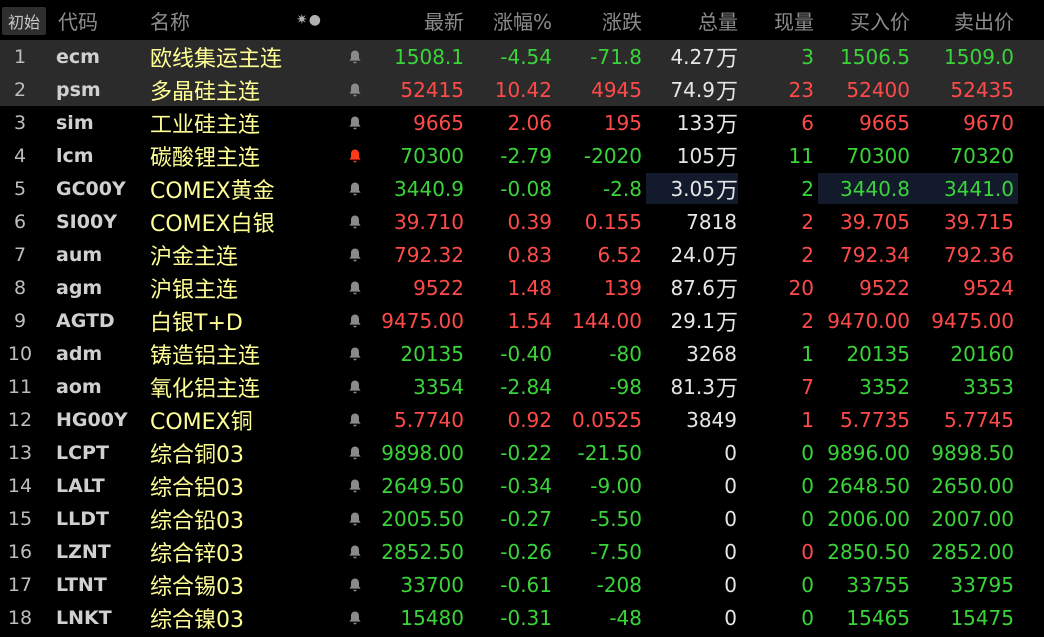  I want to click on change-value: -9.00, so click(616, 485).